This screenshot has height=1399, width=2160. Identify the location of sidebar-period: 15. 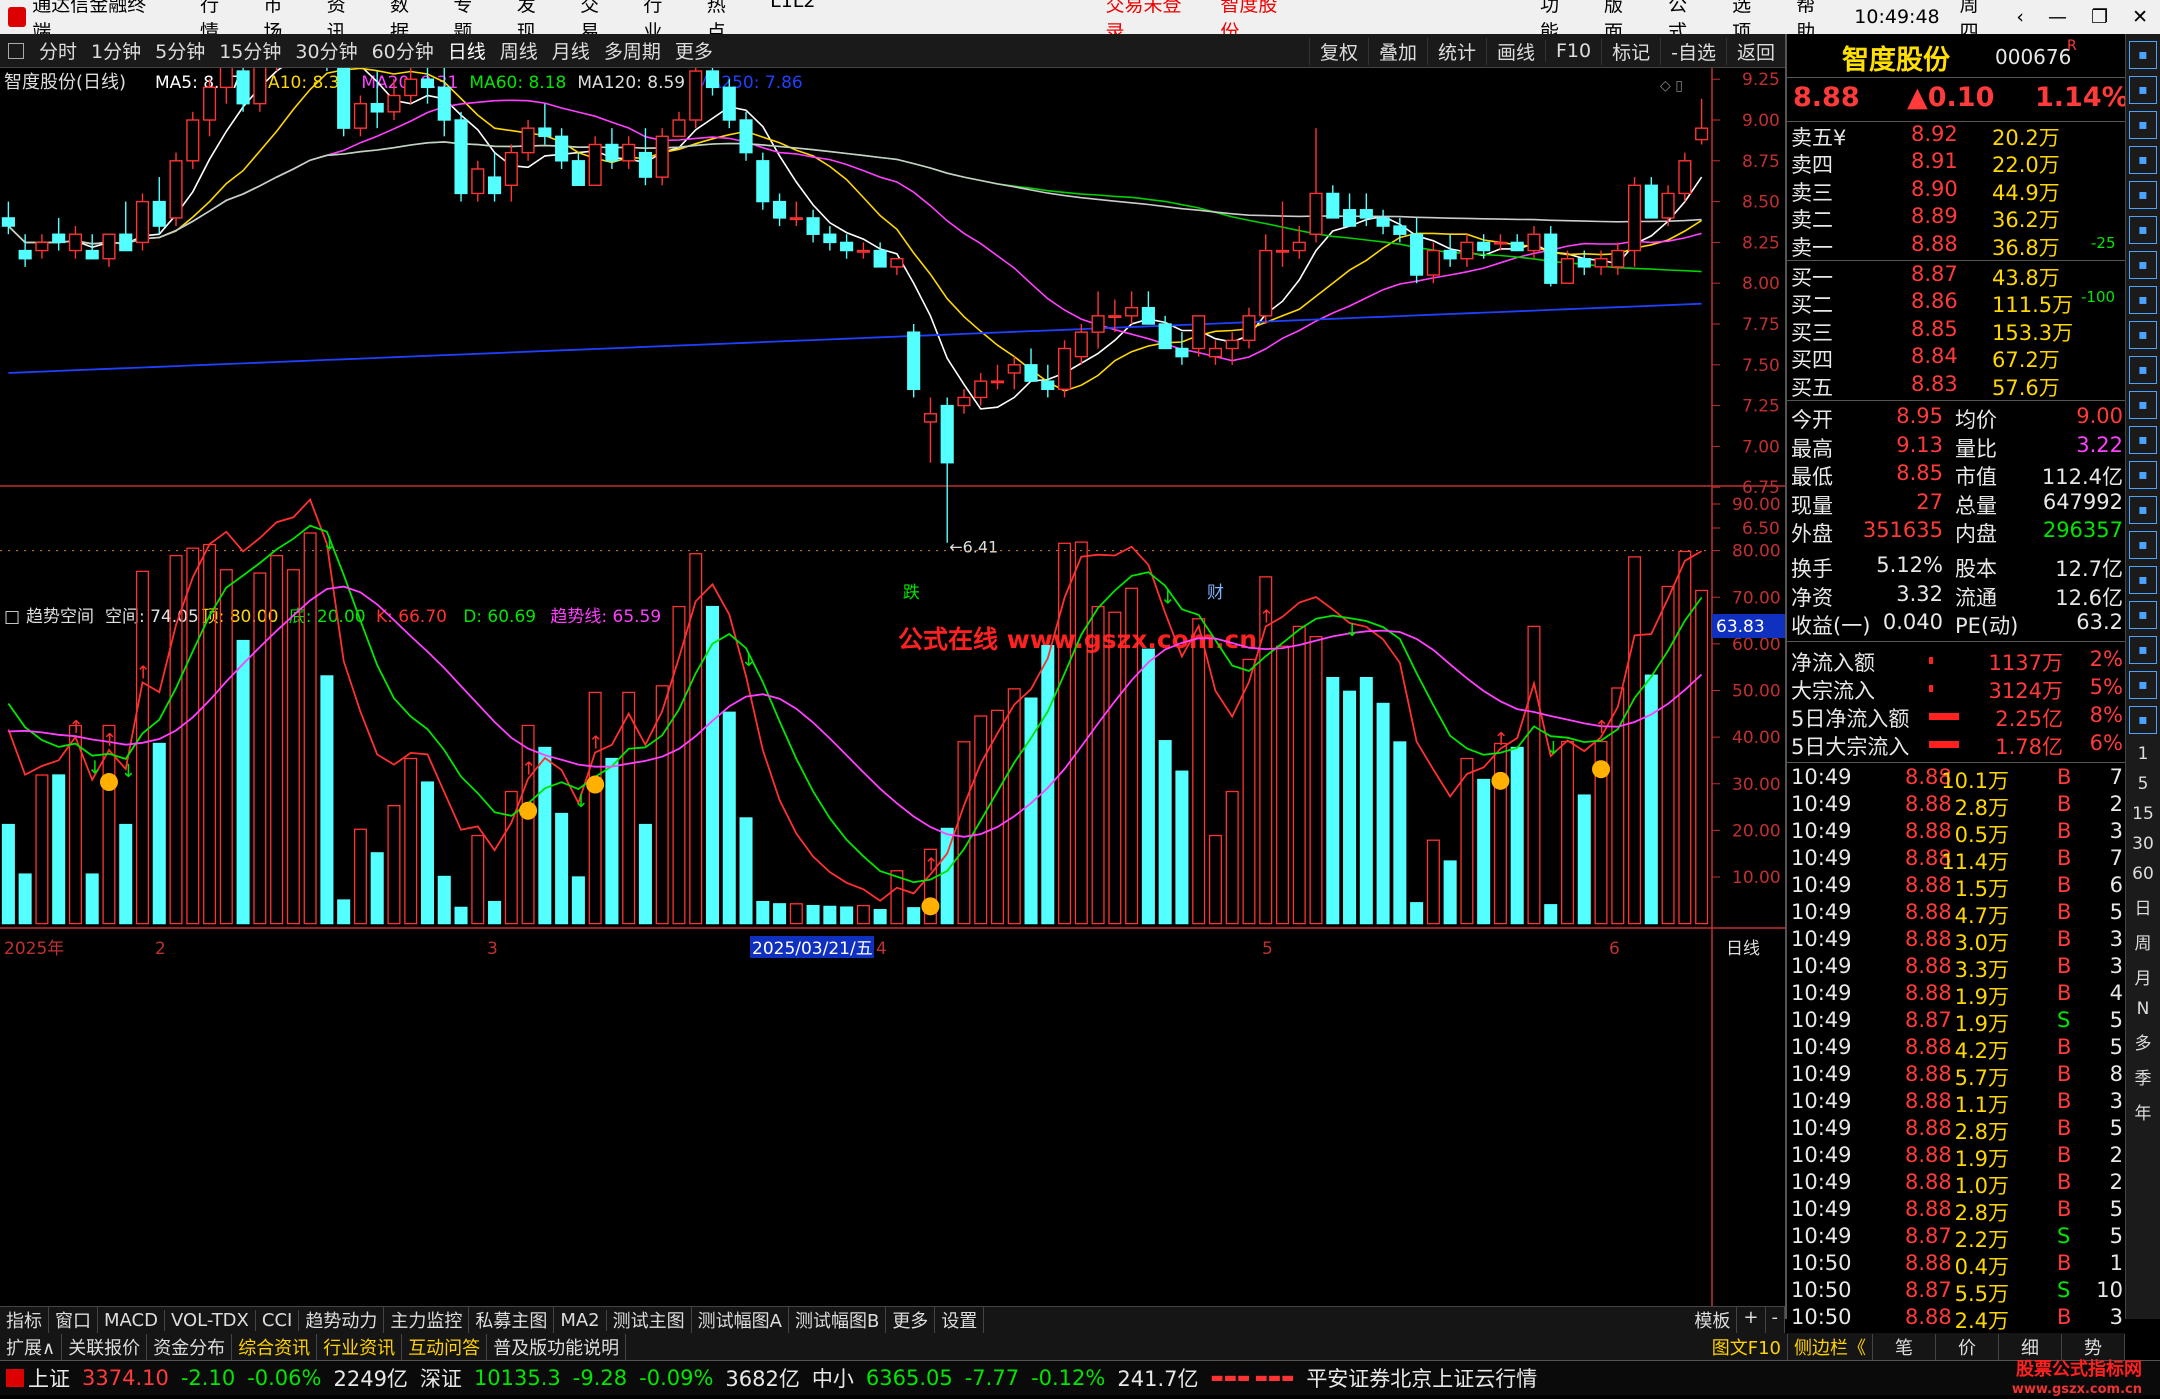
(2143, 814).